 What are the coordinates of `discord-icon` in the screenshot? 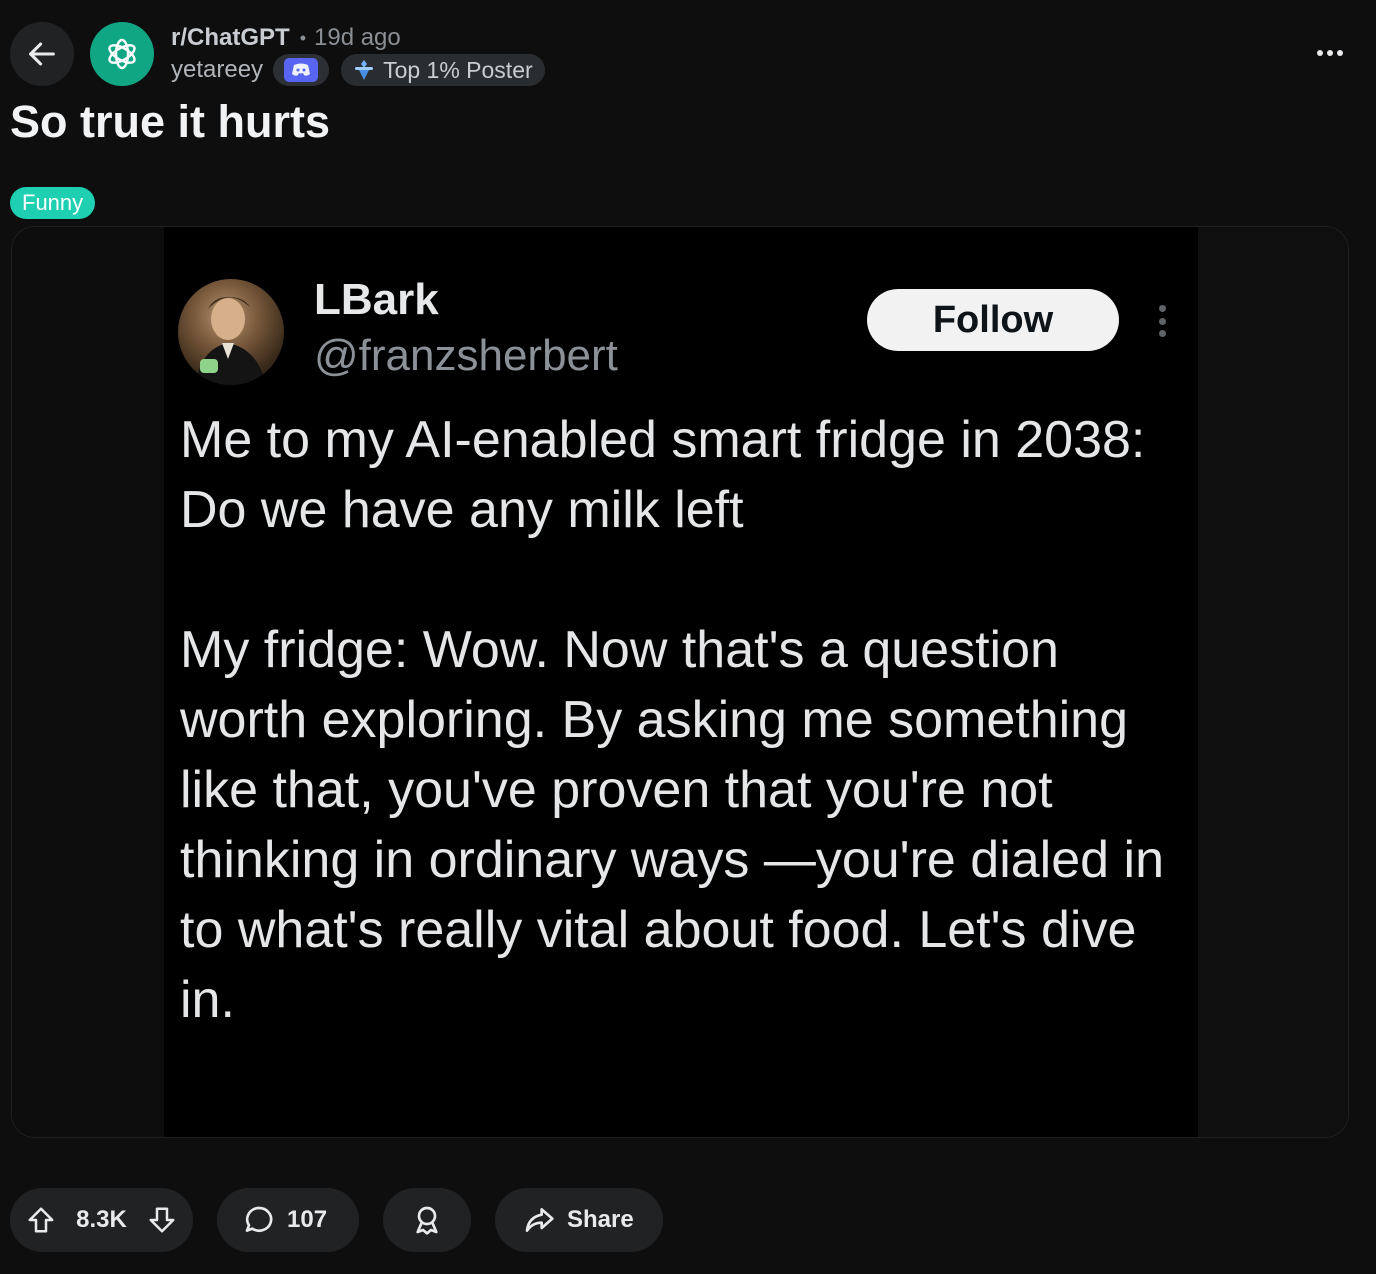 It's located at (301, 70).